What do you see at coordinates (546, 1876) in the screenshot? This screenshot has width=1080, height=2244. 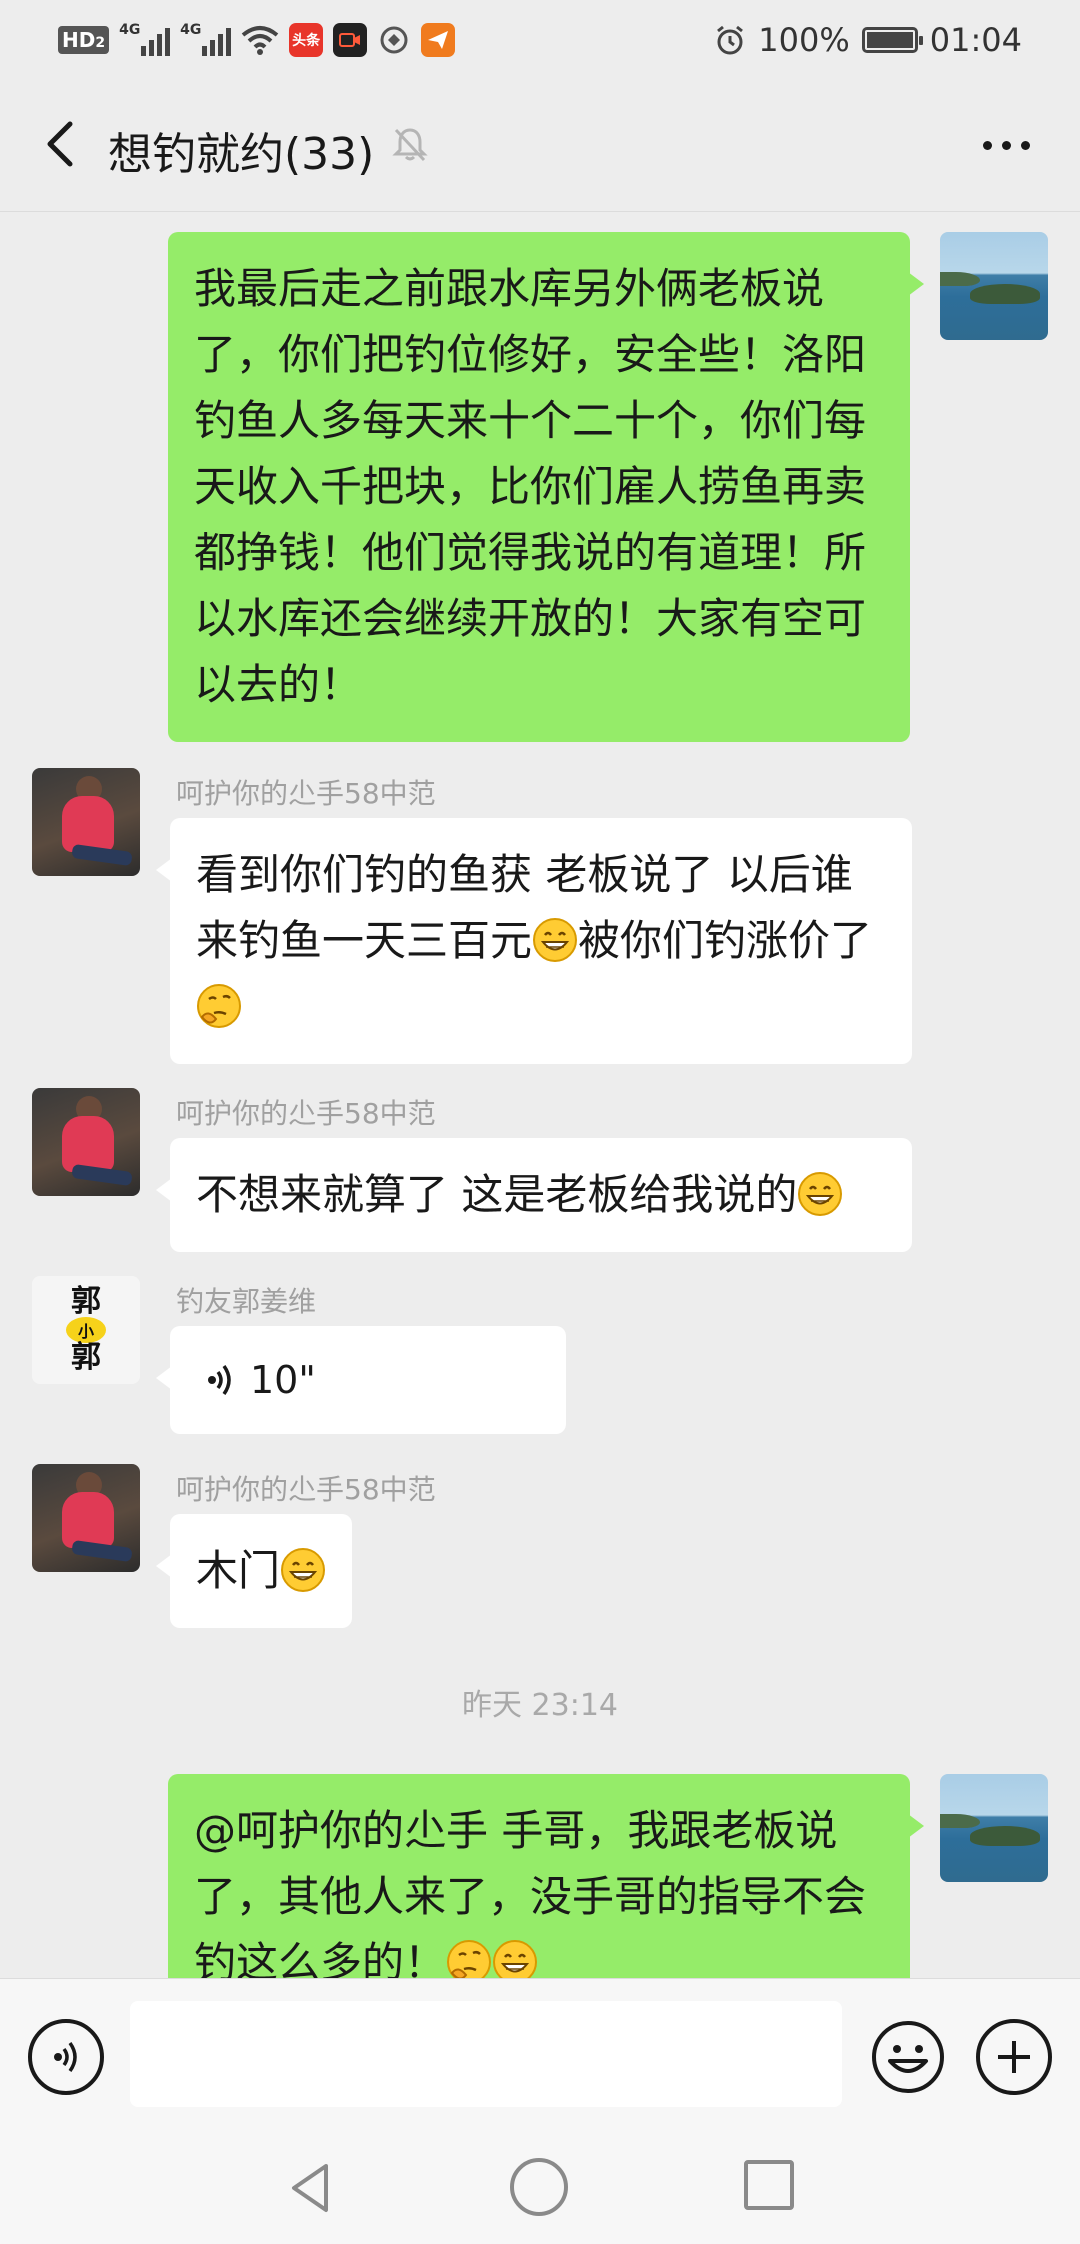 I see `message-bubble-self: @呵护你的尐手 手哥，我跟老板说了，其他人来了，没手哥的指导不会钓这么多的！` at bounding box center [546, 1876].